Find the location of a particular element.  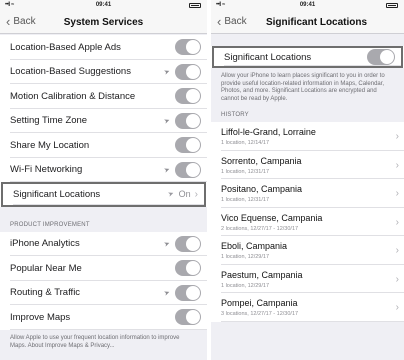

history-place: Eboli, Campania is located at coordinates (254, 246).